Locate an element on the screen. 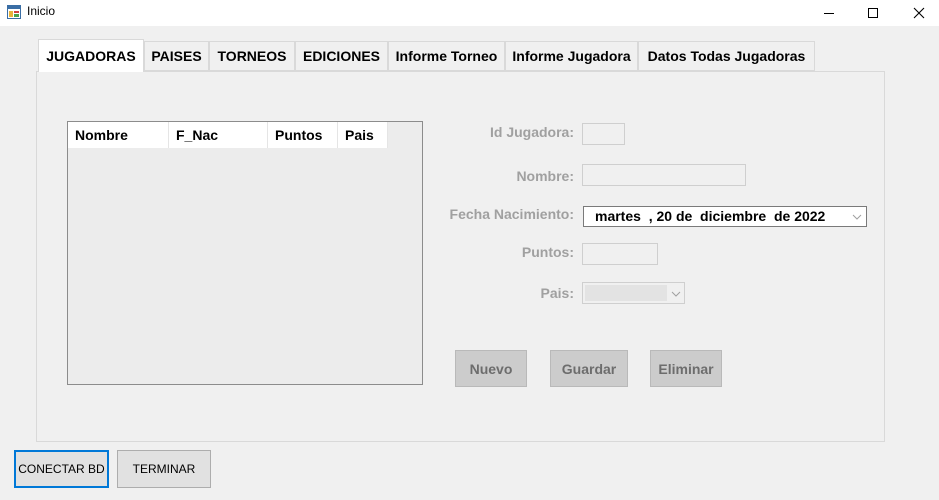  nuevo-button: Nuevo is located at coordinates (491, 368).